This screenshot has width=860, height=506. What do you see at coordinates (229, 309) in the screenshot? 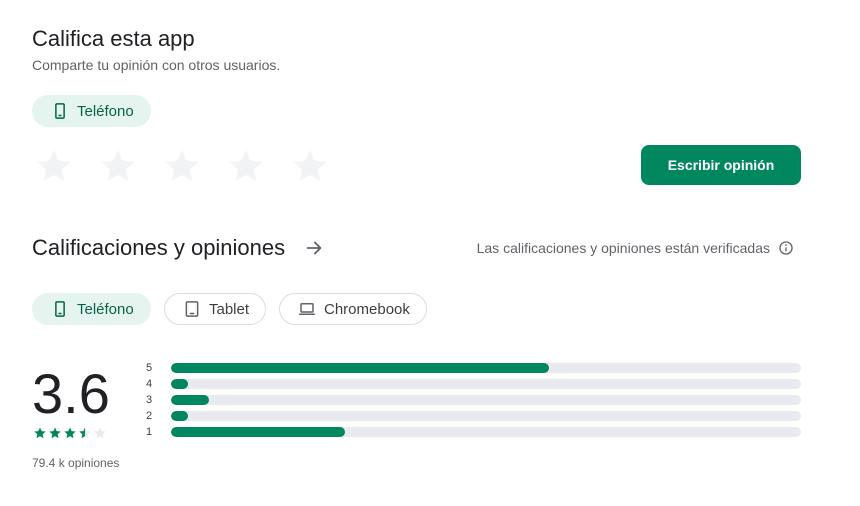
I see `device-tab-label: Tablet` at bounding box center [229, 309].